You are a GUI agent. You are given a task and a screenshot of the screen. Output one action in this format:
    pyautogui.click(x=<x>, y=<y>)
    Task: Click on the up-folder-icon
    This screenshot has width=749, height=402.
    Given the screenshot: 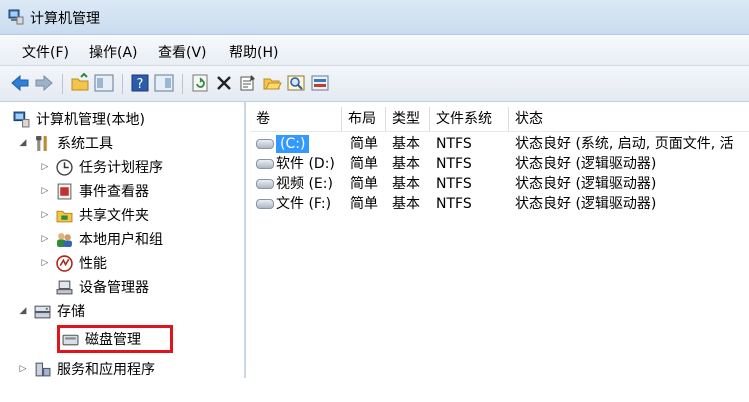 What is the action you would take?
    pyautogui.click(x=80, y=83)
    